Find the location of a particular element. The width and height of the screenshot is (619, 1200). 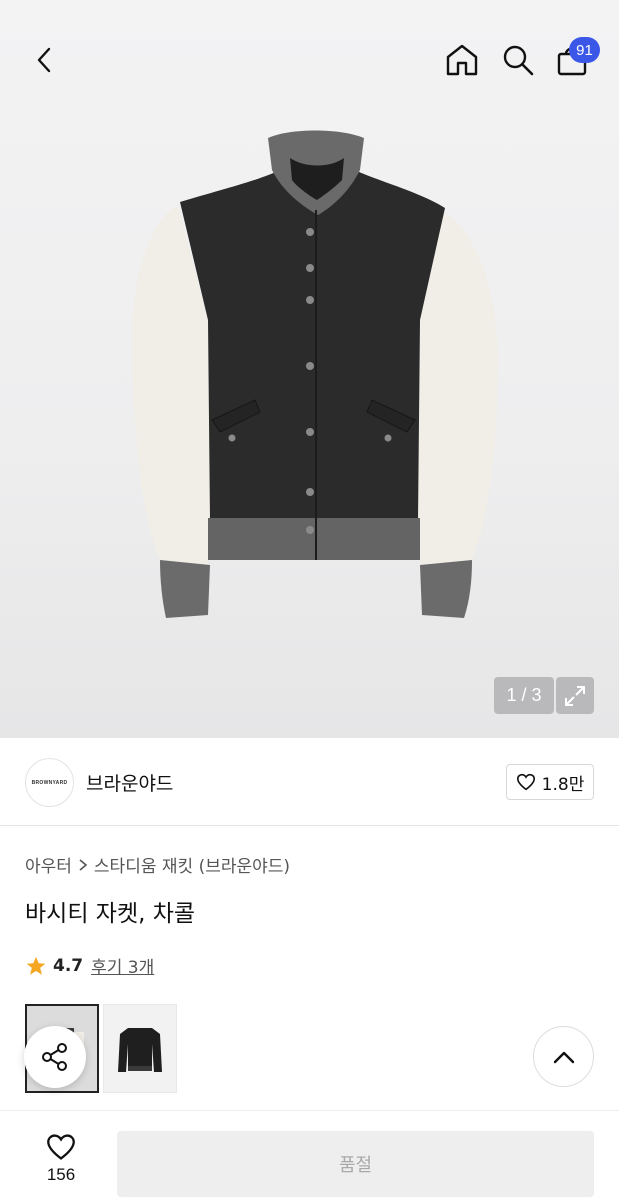

search-button is located at coordinates (518, 60).